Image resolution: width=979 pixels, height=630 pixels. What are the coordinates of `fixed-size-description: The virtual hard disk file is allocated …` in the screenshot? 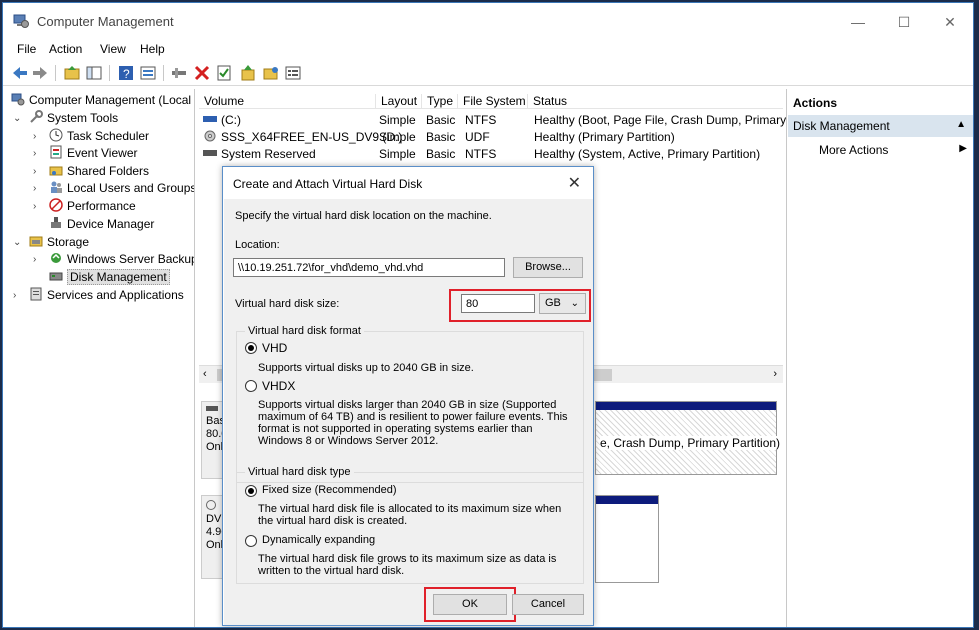 It's located at (410, 515).